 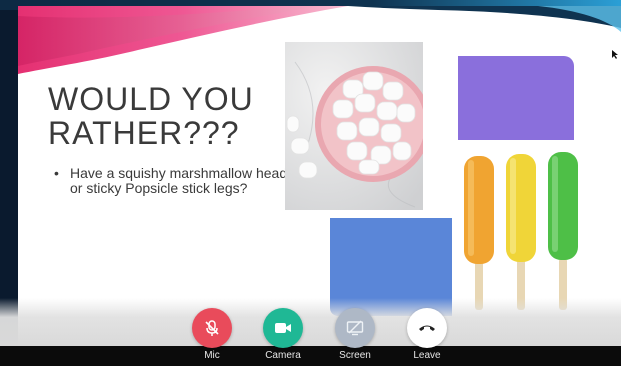 I want to click on camera-button, so click(x=283, y=328).